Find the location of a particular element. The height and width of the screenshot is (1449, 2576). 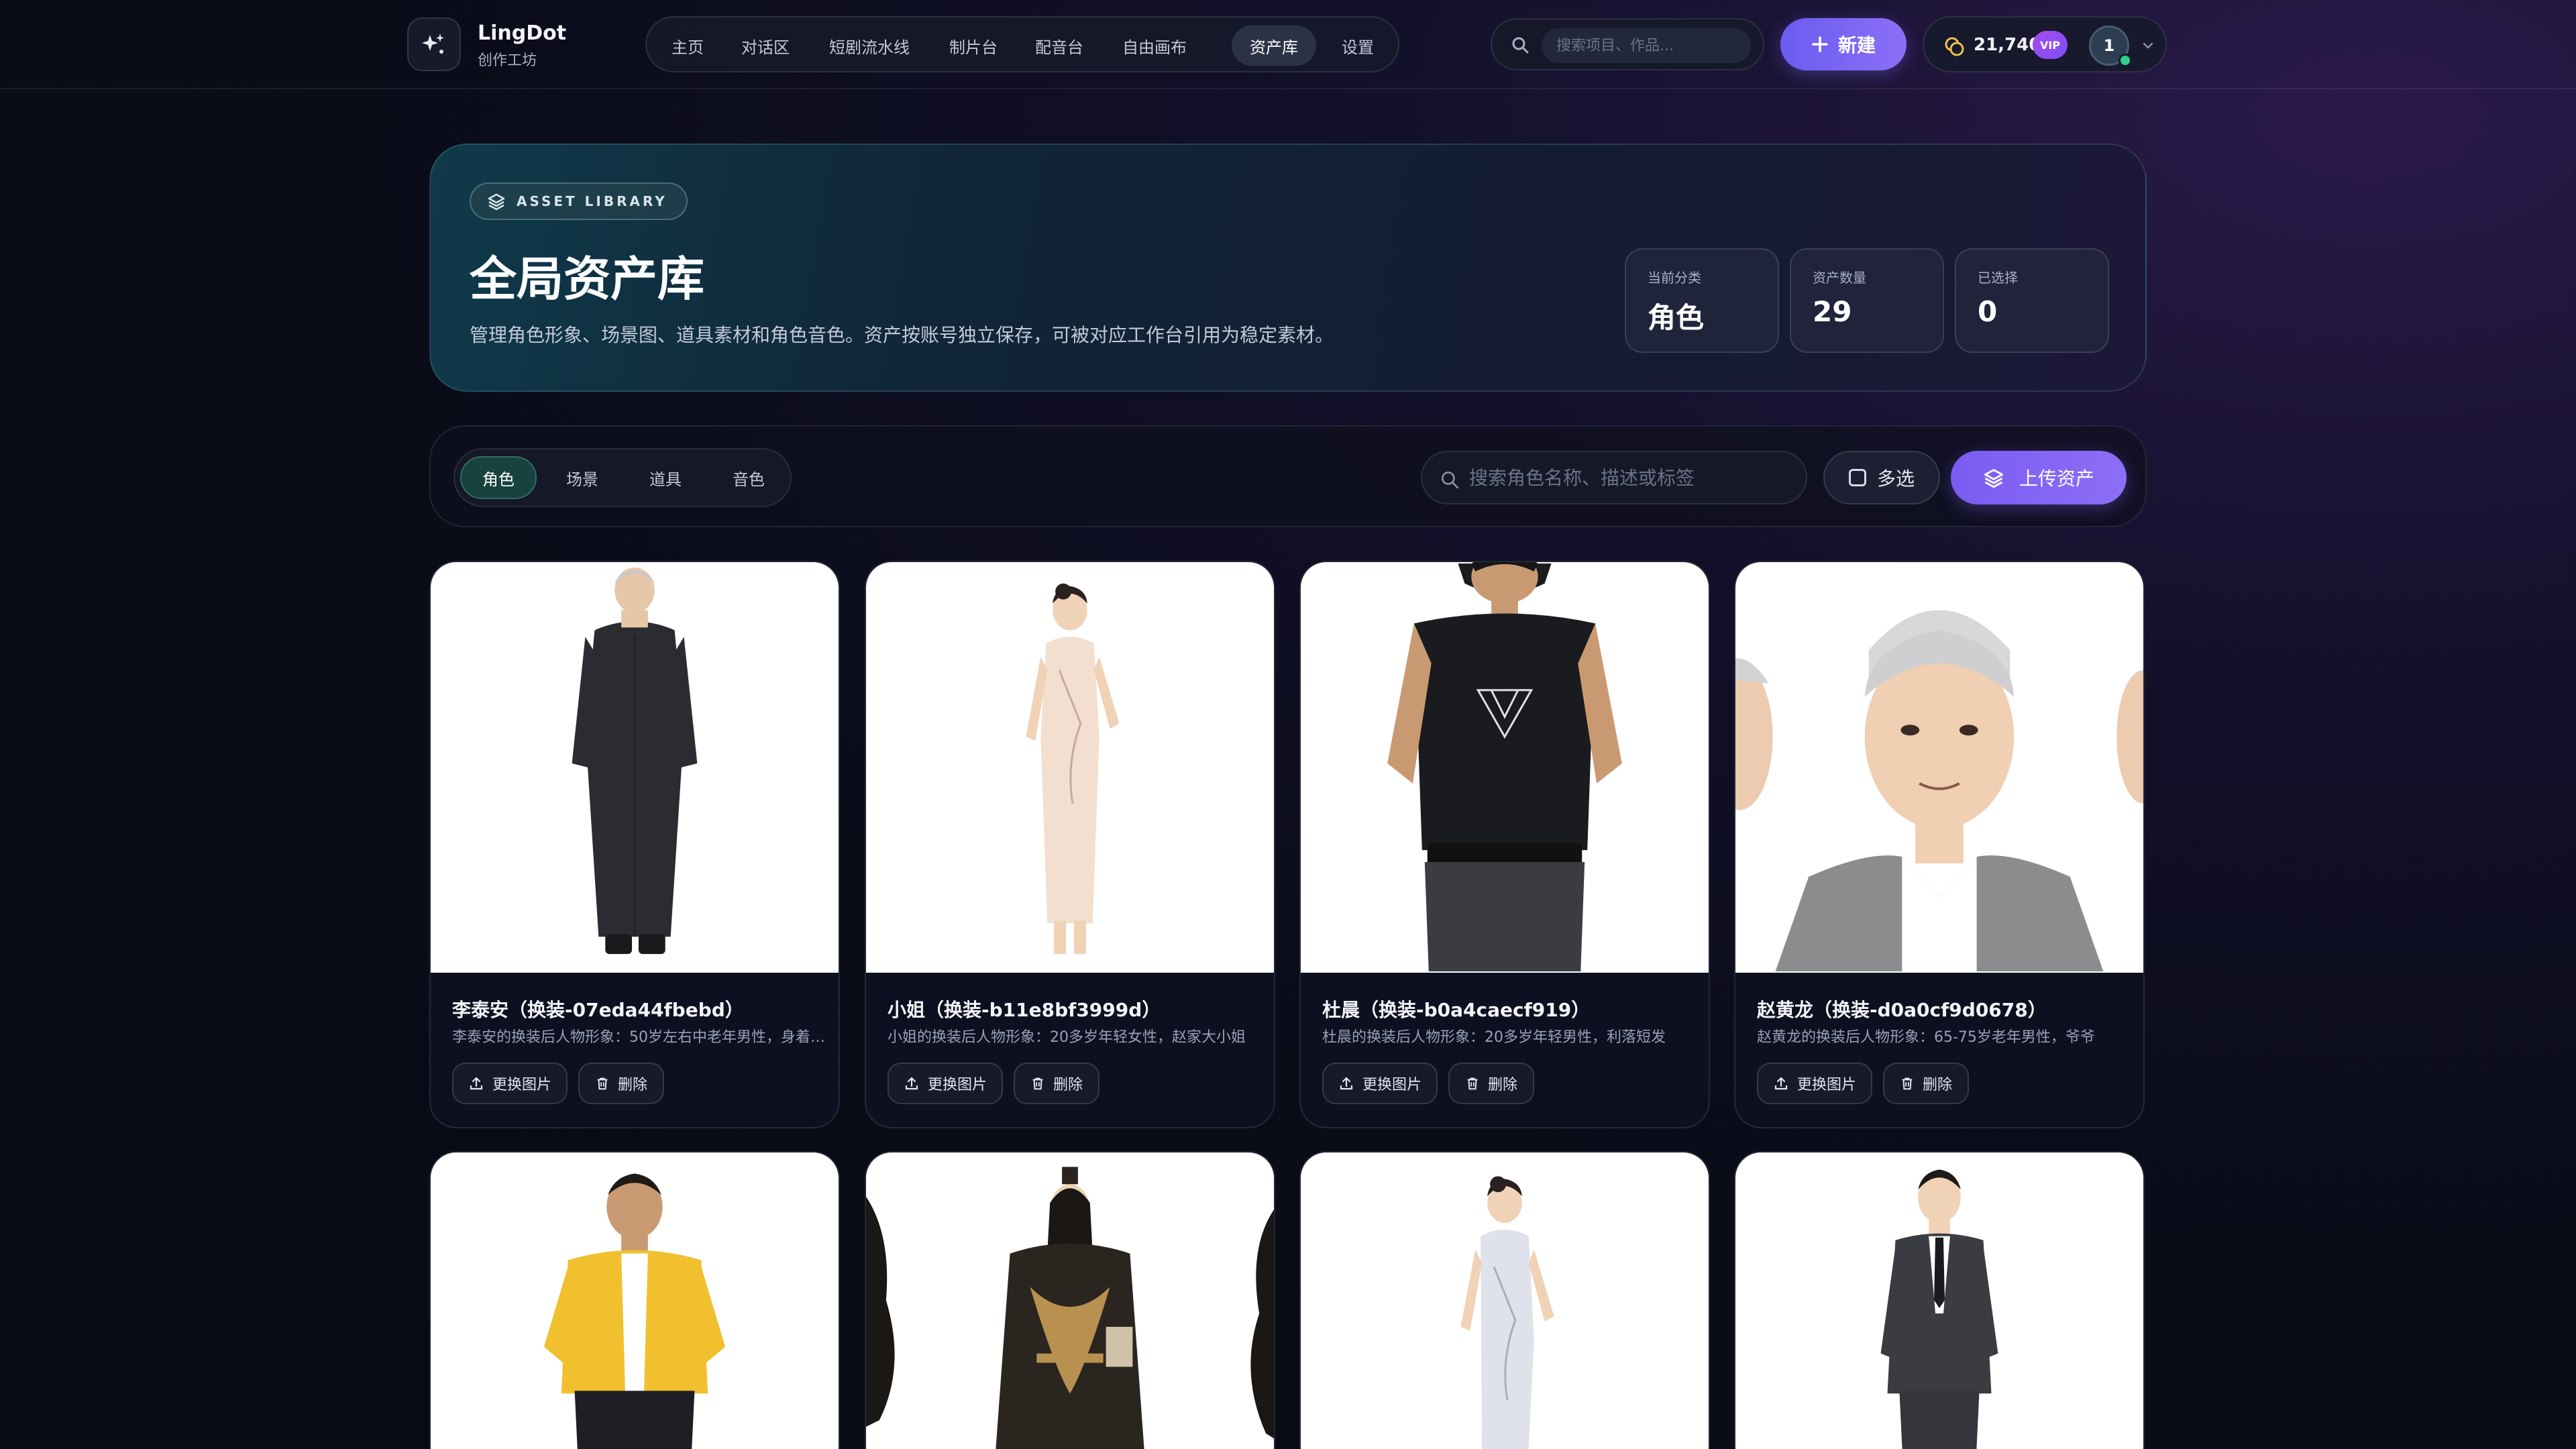

brand-name: LingDot is located at coordinates (522, 33).